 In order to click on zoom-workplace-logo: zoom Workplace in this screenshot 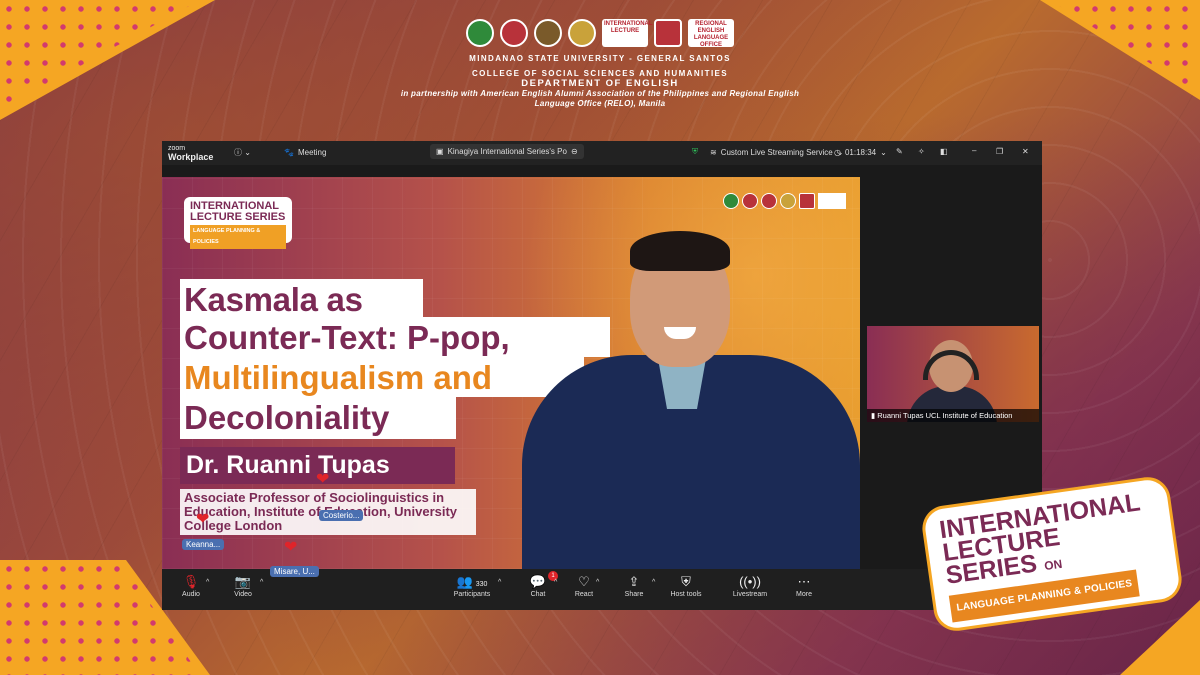, I will do `click(191, 153)`.